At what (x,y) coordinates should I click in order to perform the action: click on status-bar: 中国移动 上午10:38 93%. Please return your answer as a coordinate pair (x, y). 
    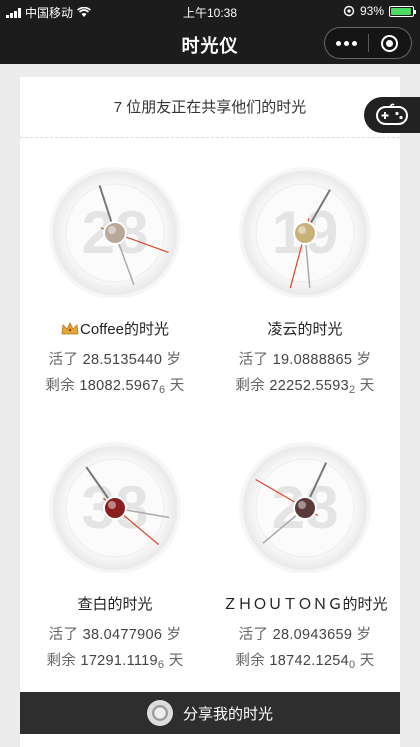
    Looking at the image, I should click on (210, 11).